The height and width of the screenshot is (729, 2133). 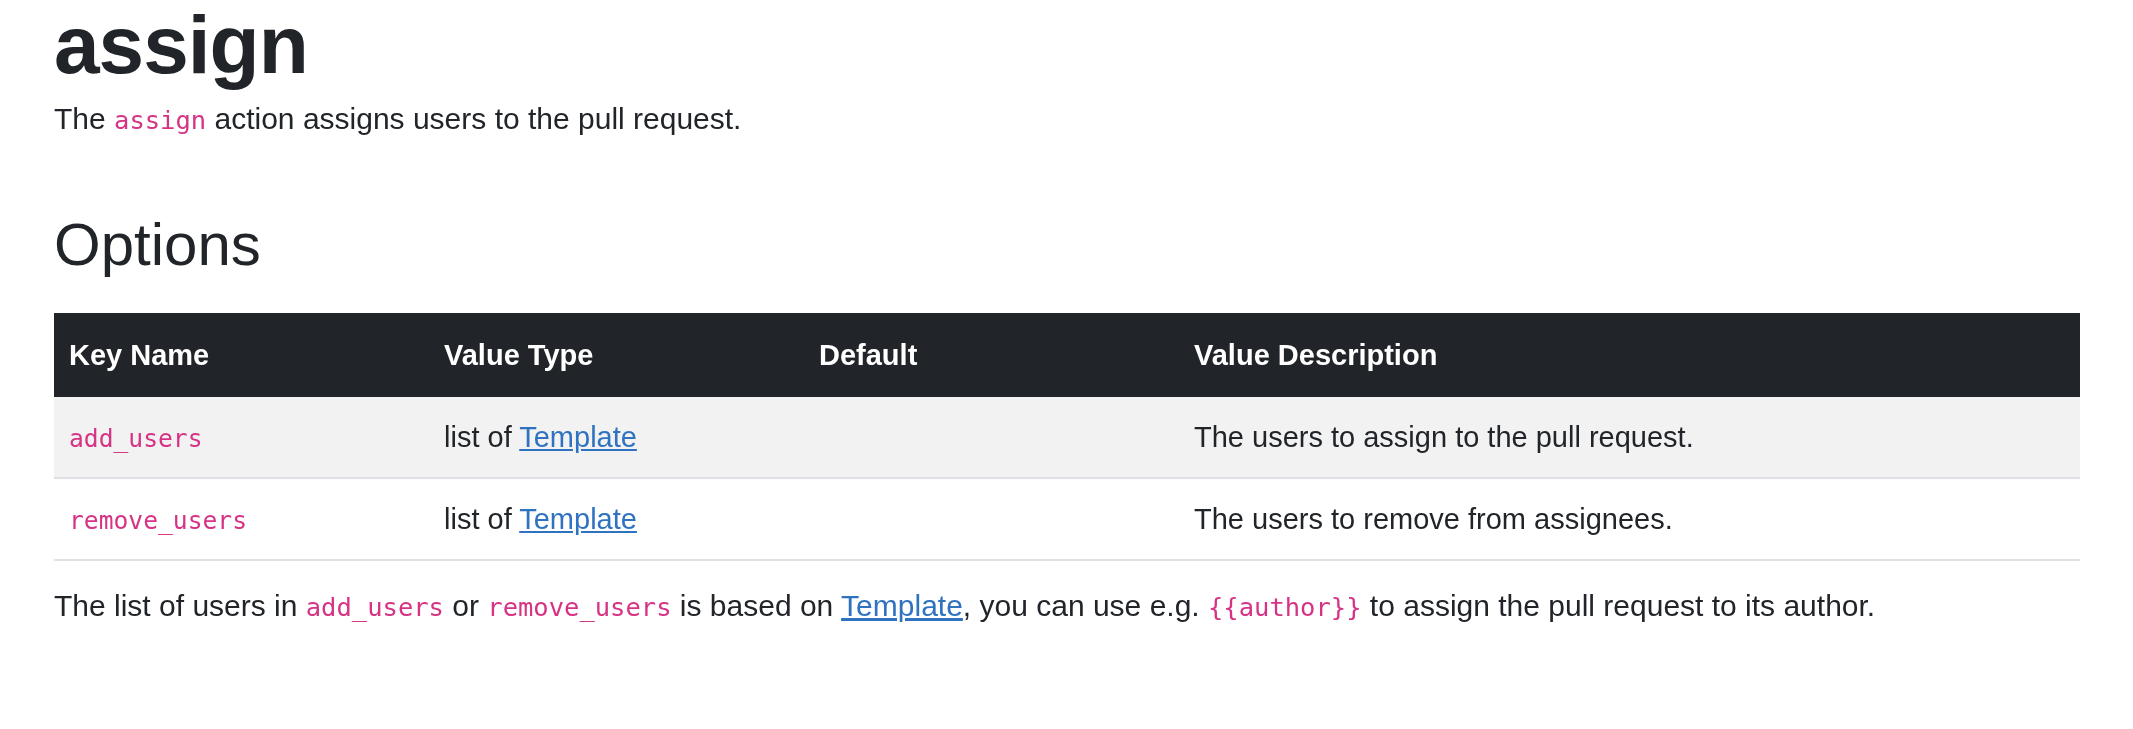 I want to click on key-cell: add_users, so click(x=241, y=438).